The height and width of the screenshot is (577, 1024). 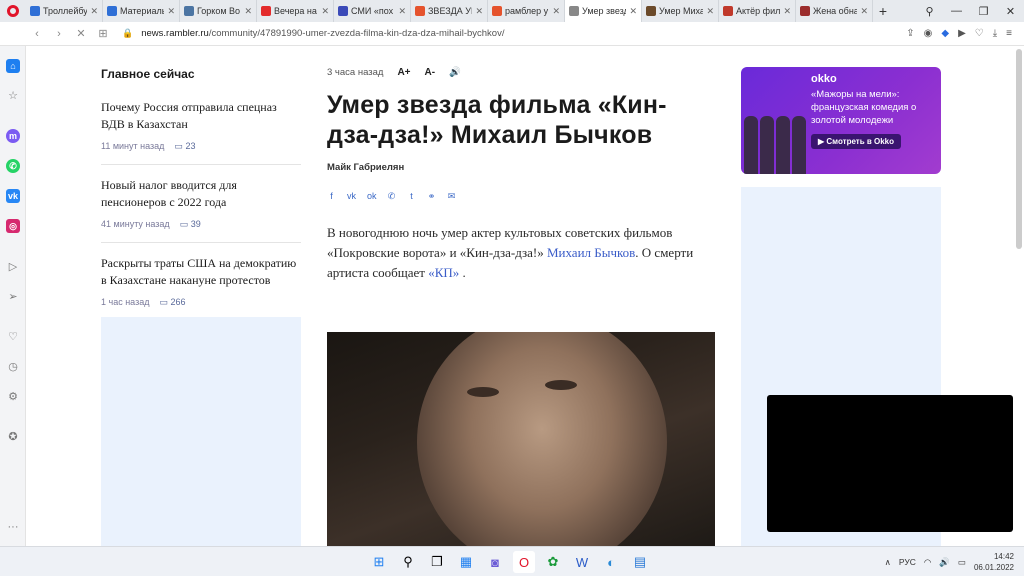 What do you see at coordinates (910, 33) in the screenshot?
I see `share-icon: ⇪` at bounding box center [910, 33].